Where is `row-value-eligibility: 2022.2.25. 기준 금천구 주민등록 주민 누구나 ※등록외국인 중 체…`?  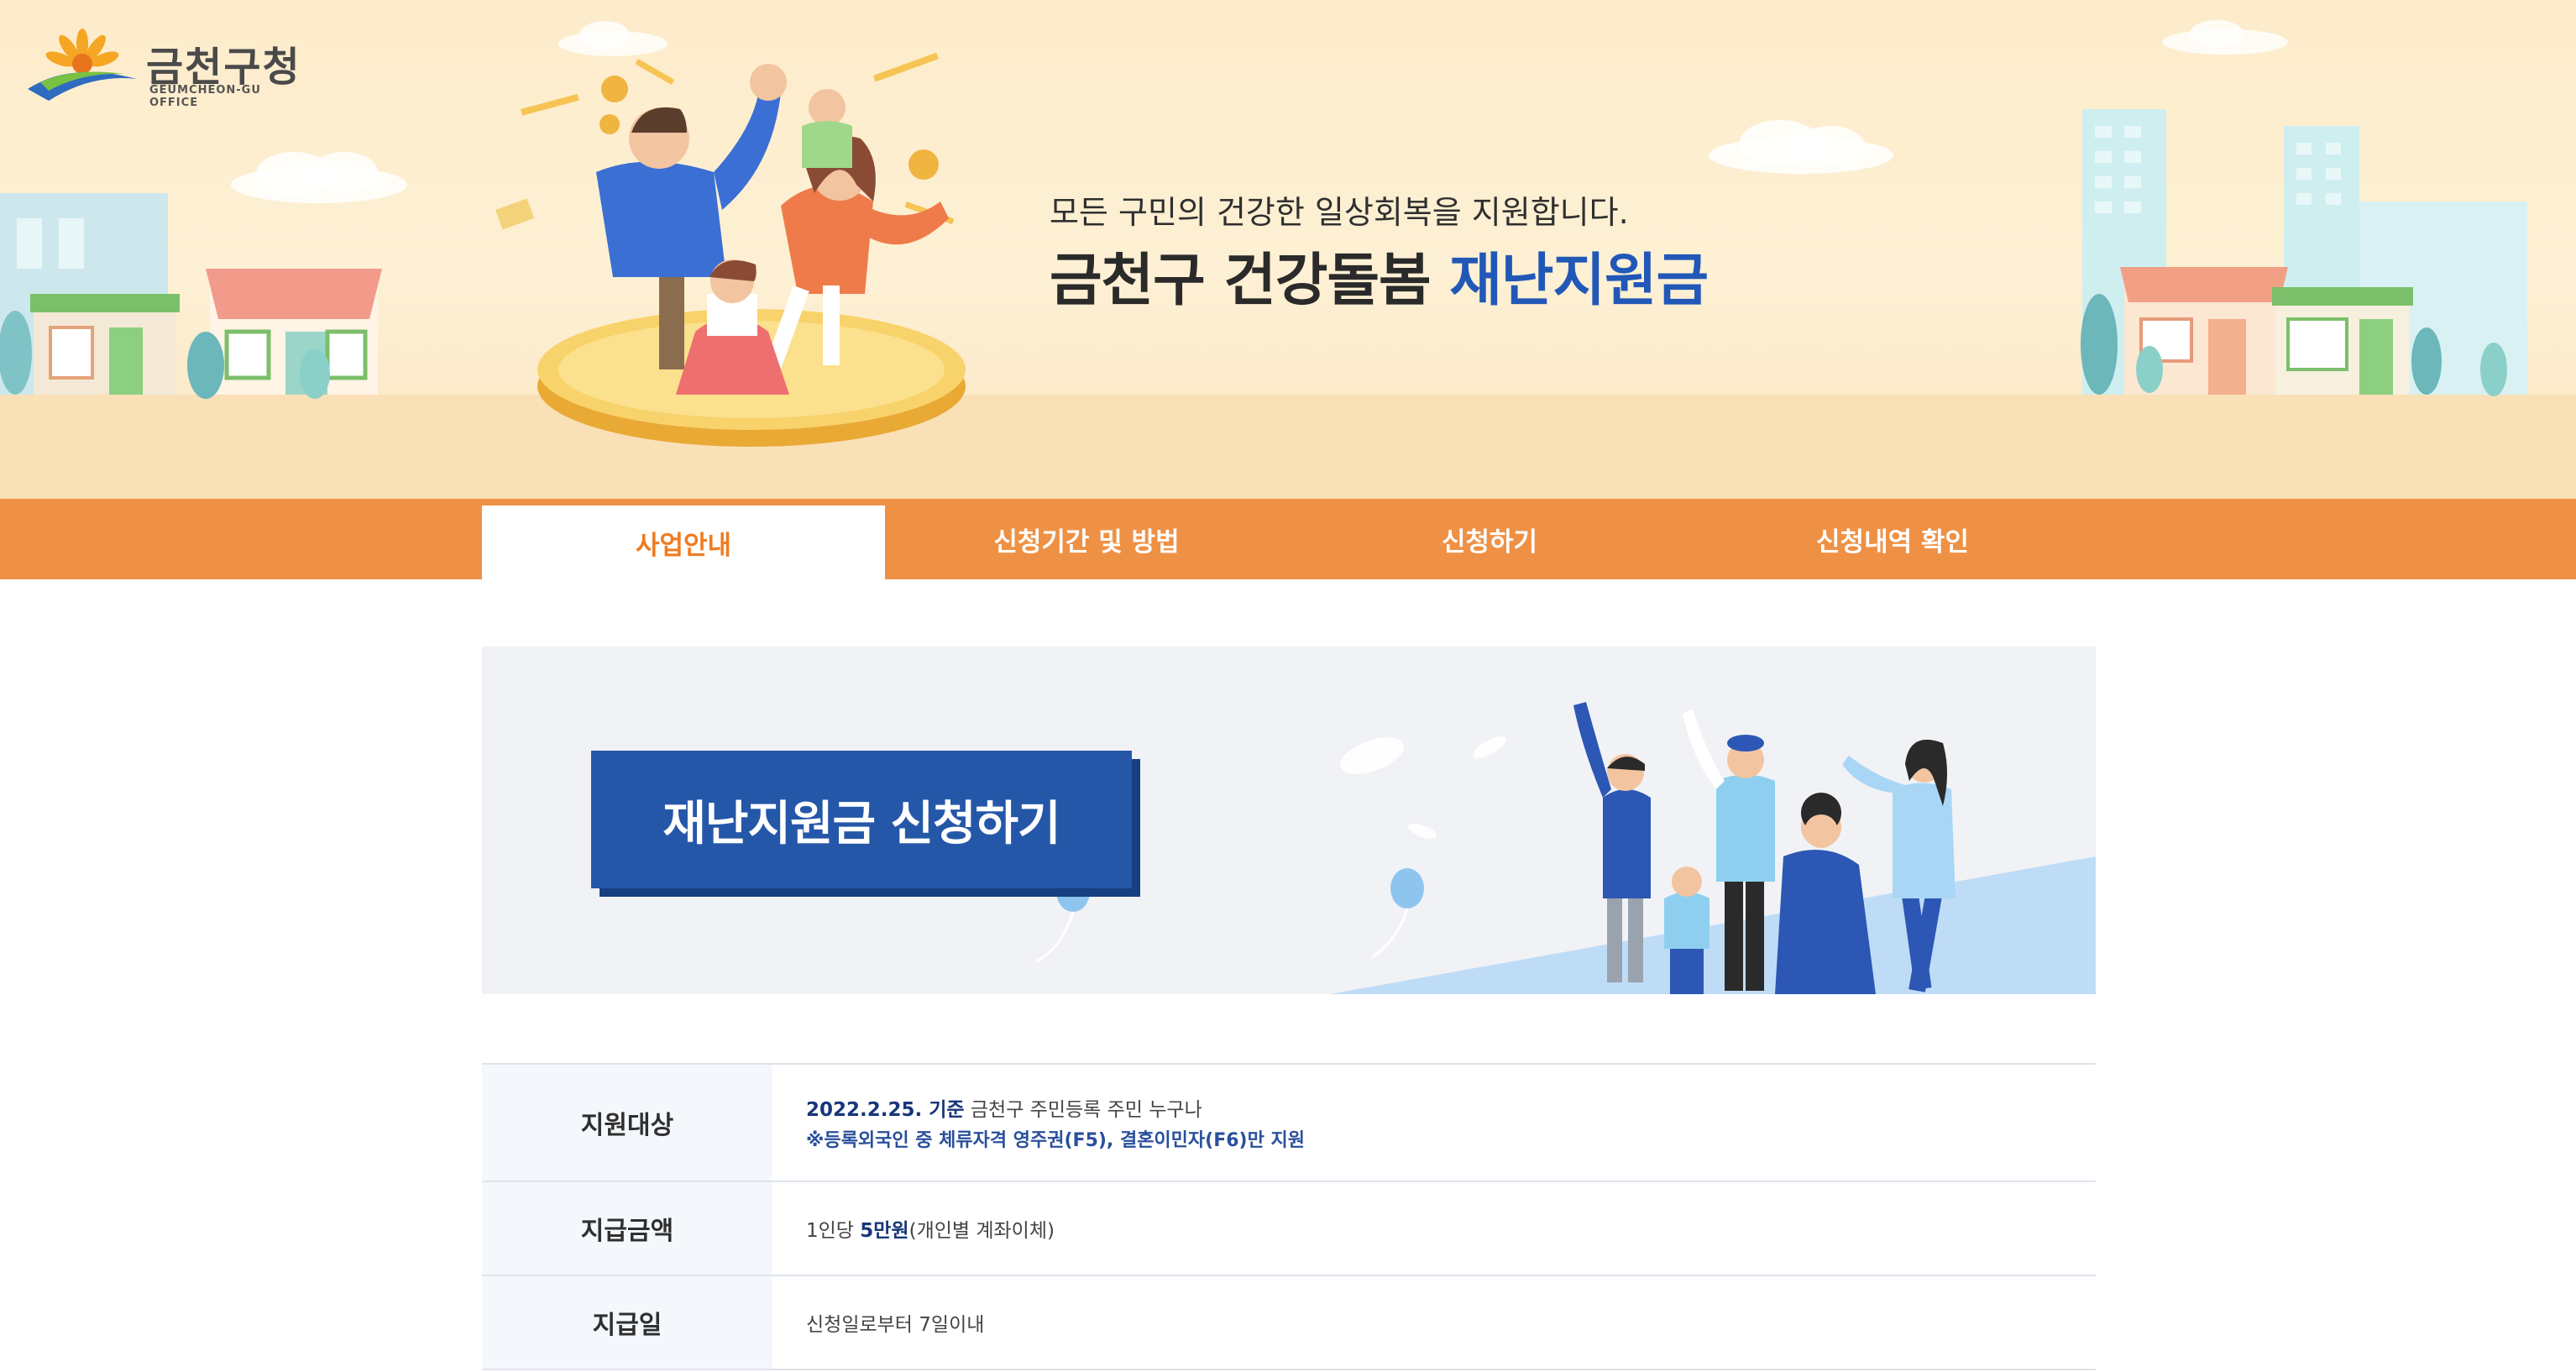
row-value-eligibility: 2022.2.25. 기준 금천구 주민등록 주민 누구나 ※등록외국인 중 체… is located at coordinates (1434, 1123).